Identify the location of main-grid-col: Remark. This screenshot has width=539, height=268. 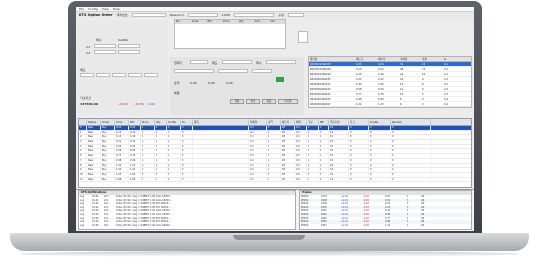
(411, 122).